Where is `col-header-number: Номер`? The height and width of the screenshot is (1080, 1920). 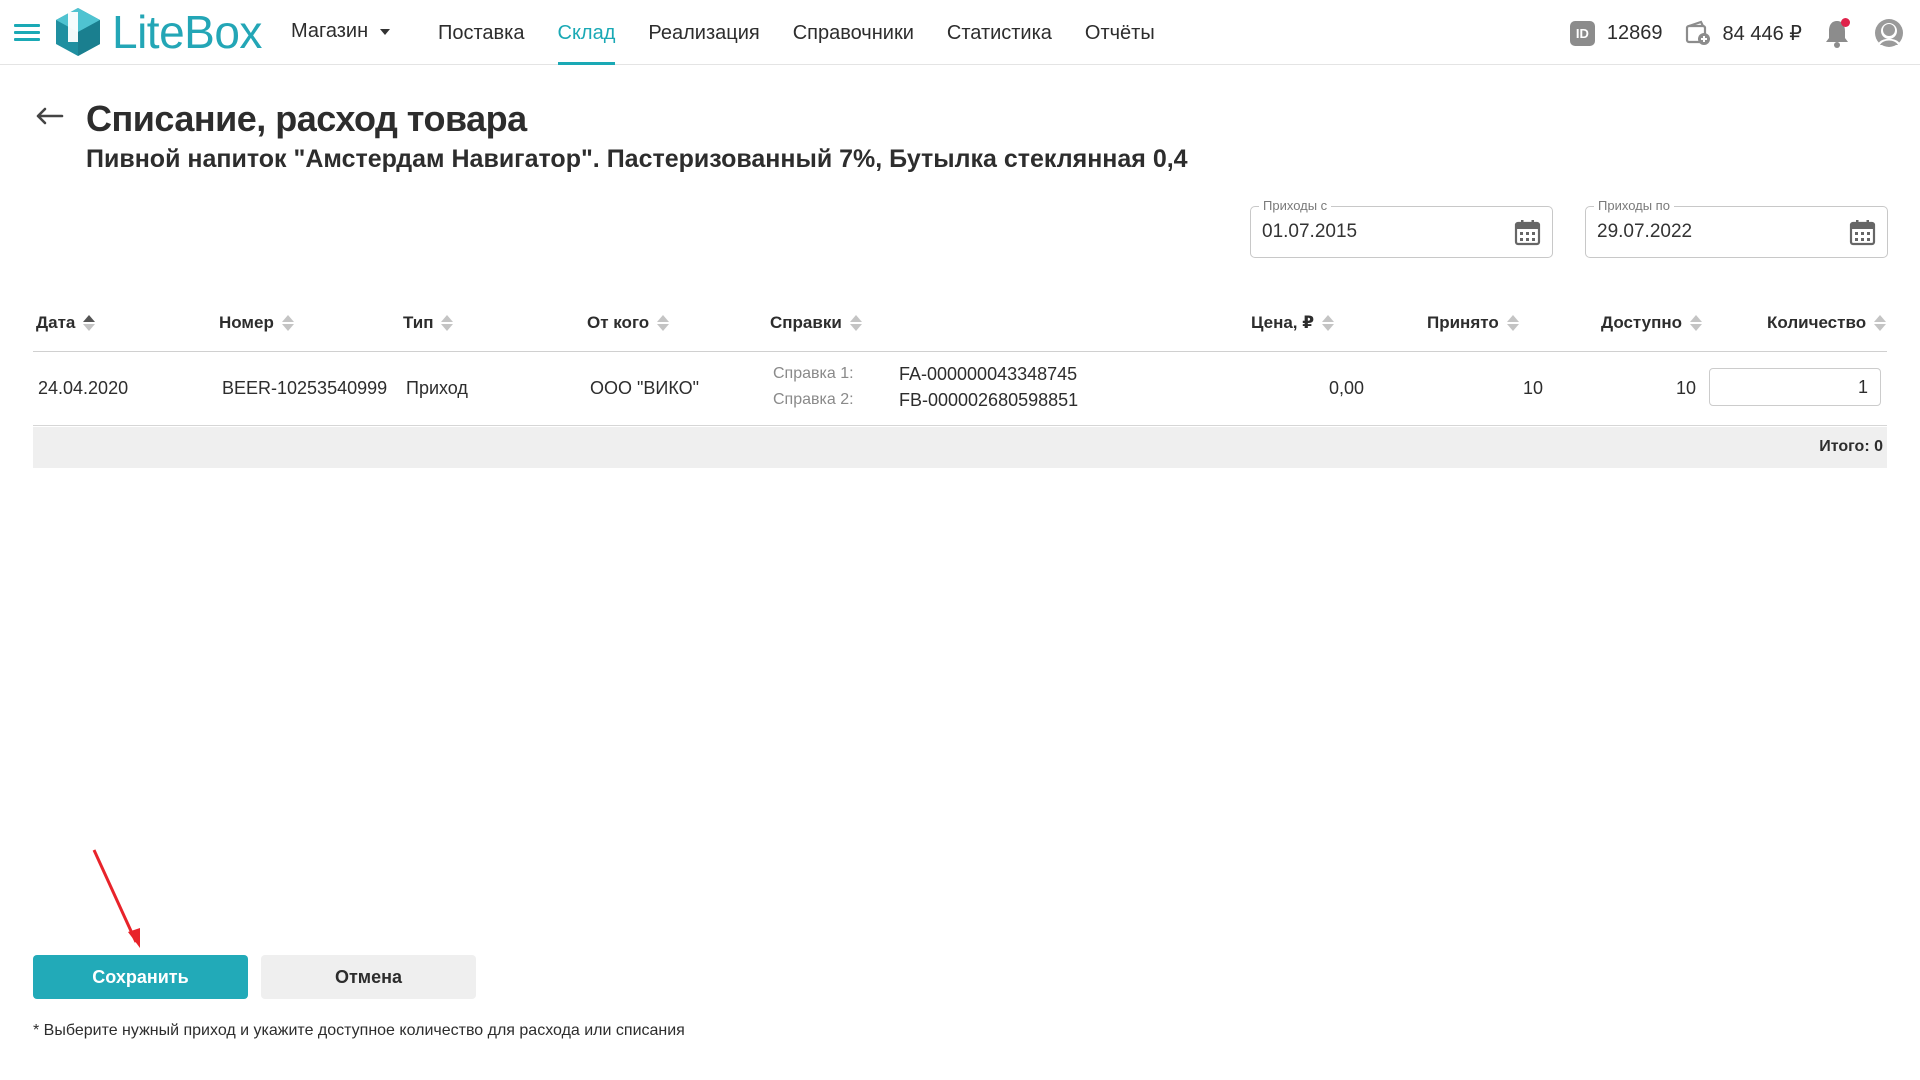 col-header-number: Номер is located at coordinates (256, 323).